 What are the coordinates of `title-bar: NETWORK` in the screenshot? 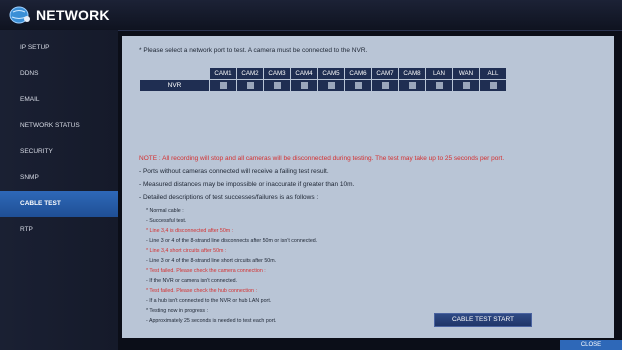 It's located at (311, 15).